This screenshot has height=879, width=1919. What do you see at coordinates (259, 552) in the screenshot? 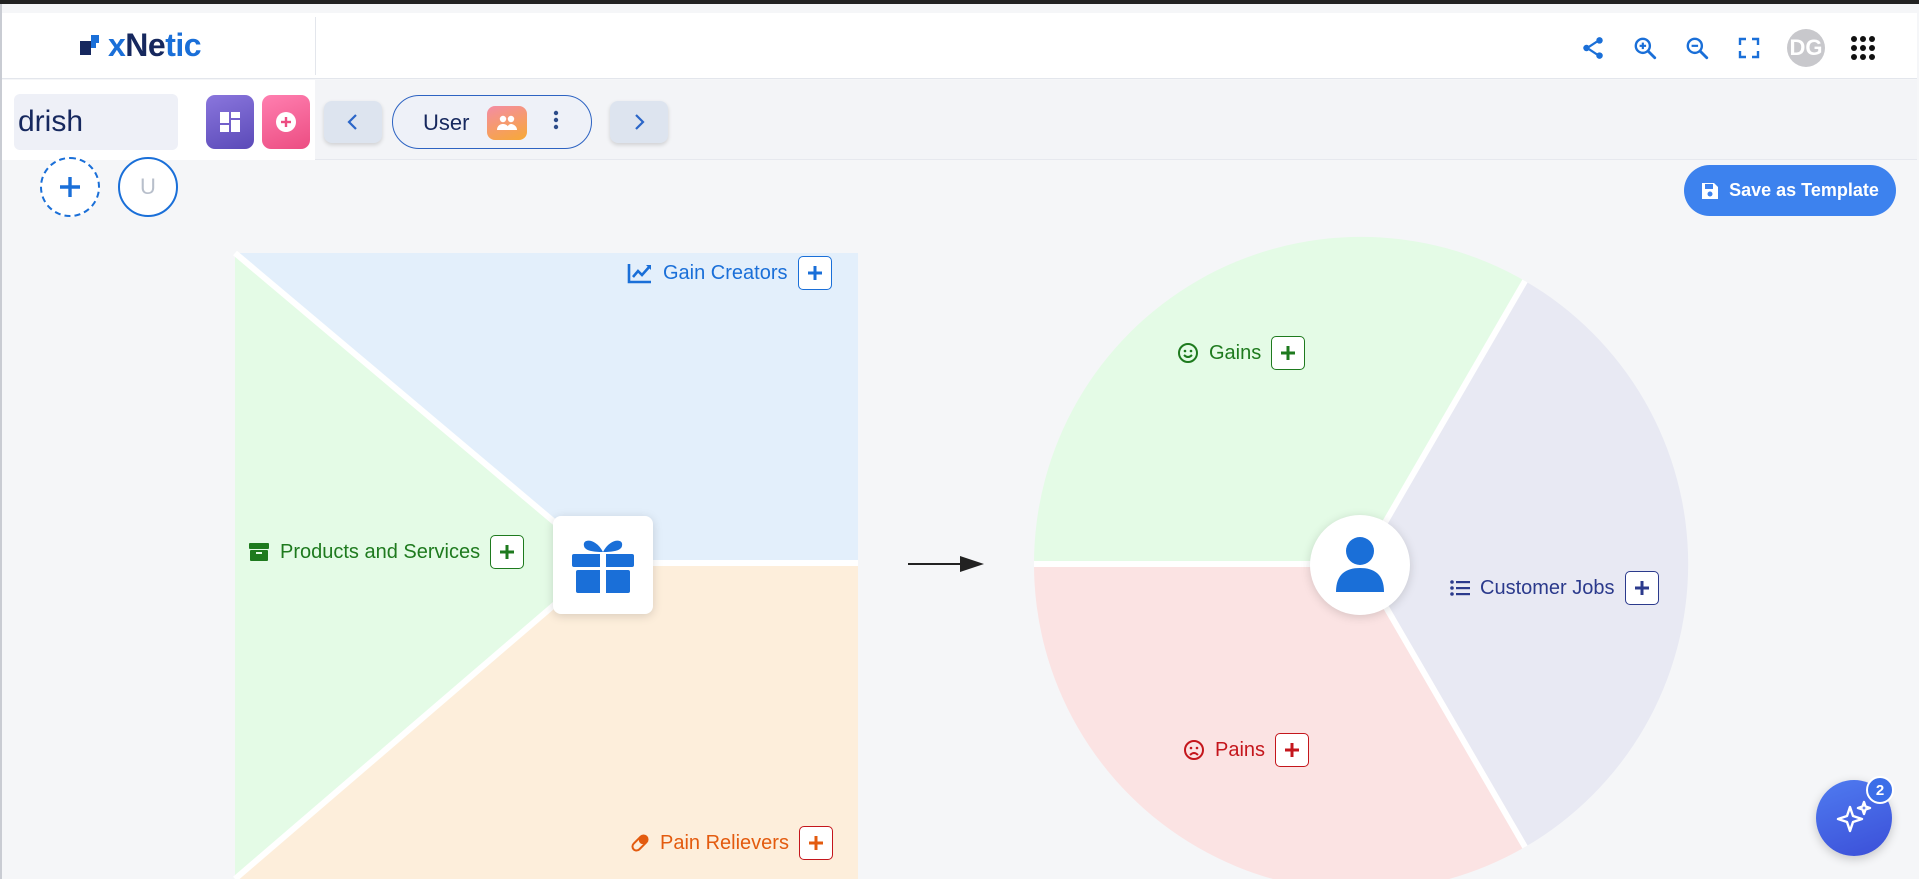
I see `box-icon` at bounding box center [259, 552].